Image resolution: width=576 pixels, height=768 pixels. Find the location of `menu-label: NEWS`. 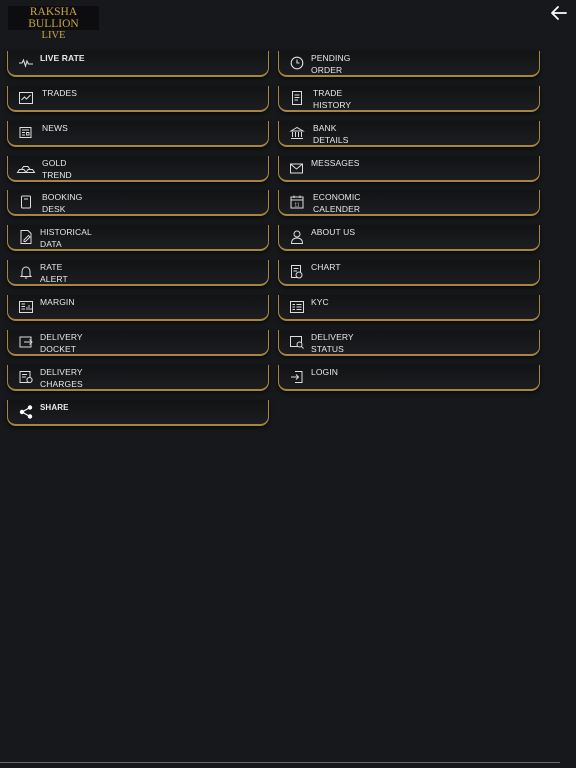

menu-label: NEWS is located at coordinates (55, 128).